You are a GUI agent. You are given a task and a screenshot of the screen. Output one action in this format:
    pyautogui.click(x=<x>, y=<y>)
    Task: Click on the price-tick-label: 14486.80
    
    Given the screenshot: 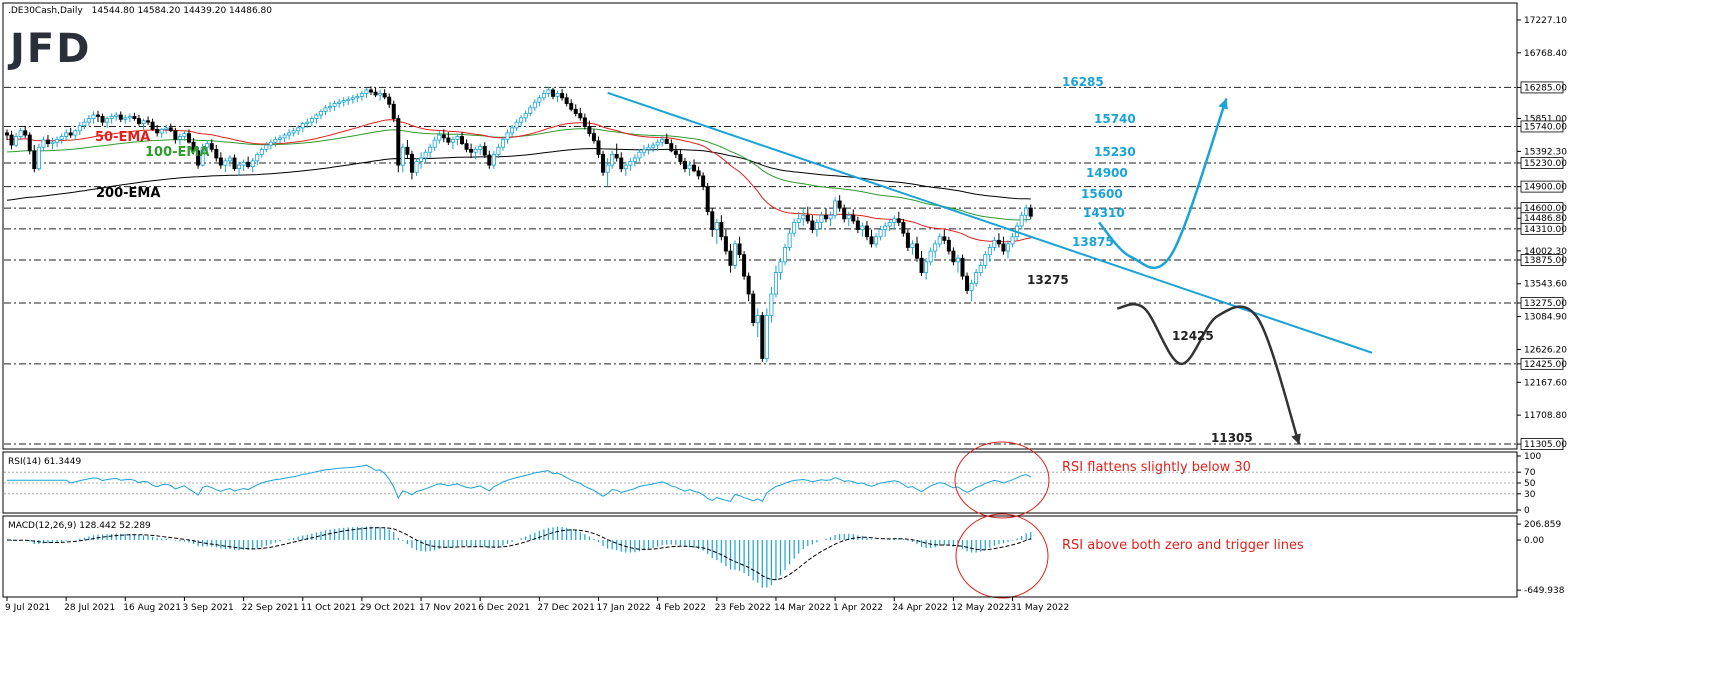 What is the action you would take?
    pyautogui.click(x=1545, y=219)
    